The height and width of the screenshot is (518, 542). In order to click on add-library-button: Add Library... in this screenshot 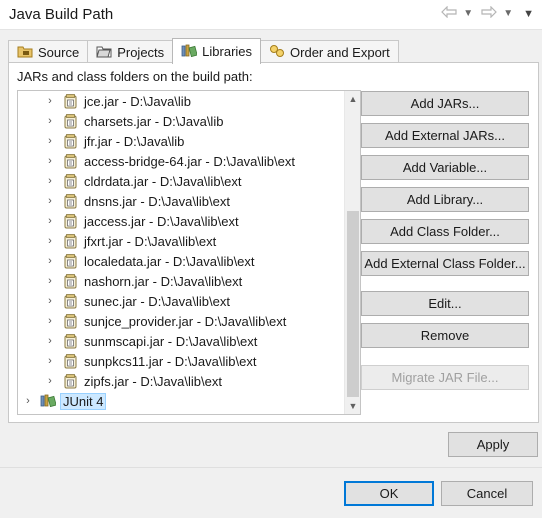, I will do `click(445, 199)`.